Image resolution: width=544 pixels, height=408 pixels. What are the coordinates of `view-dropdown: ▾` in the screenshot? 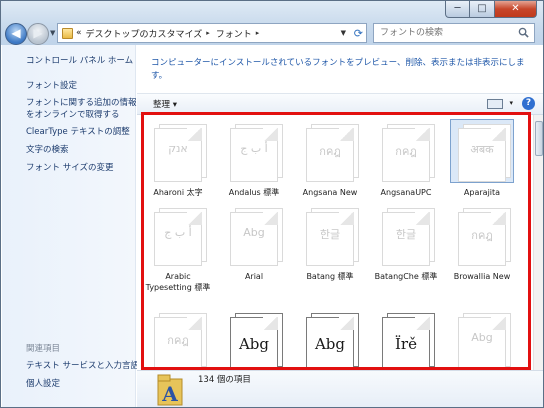 It's located at (511, 103).